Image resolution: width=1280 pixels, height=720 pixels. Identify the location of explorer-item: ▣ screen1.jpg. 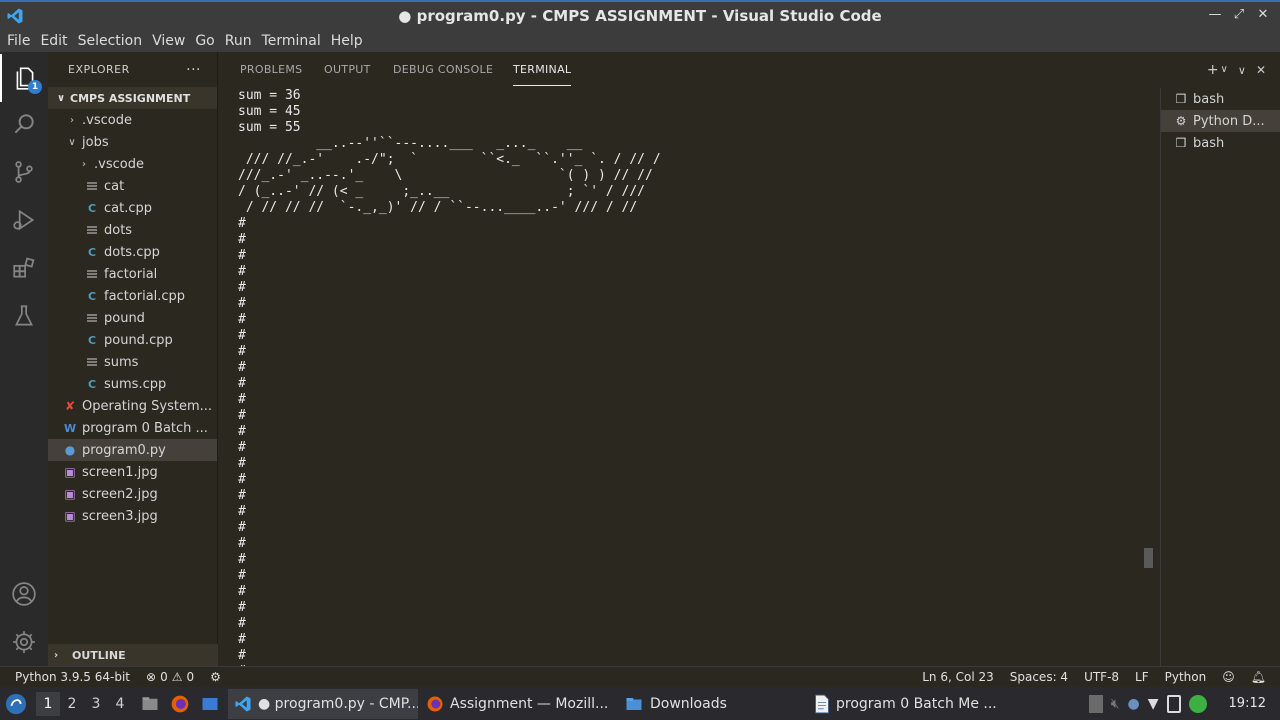
(132, 472).